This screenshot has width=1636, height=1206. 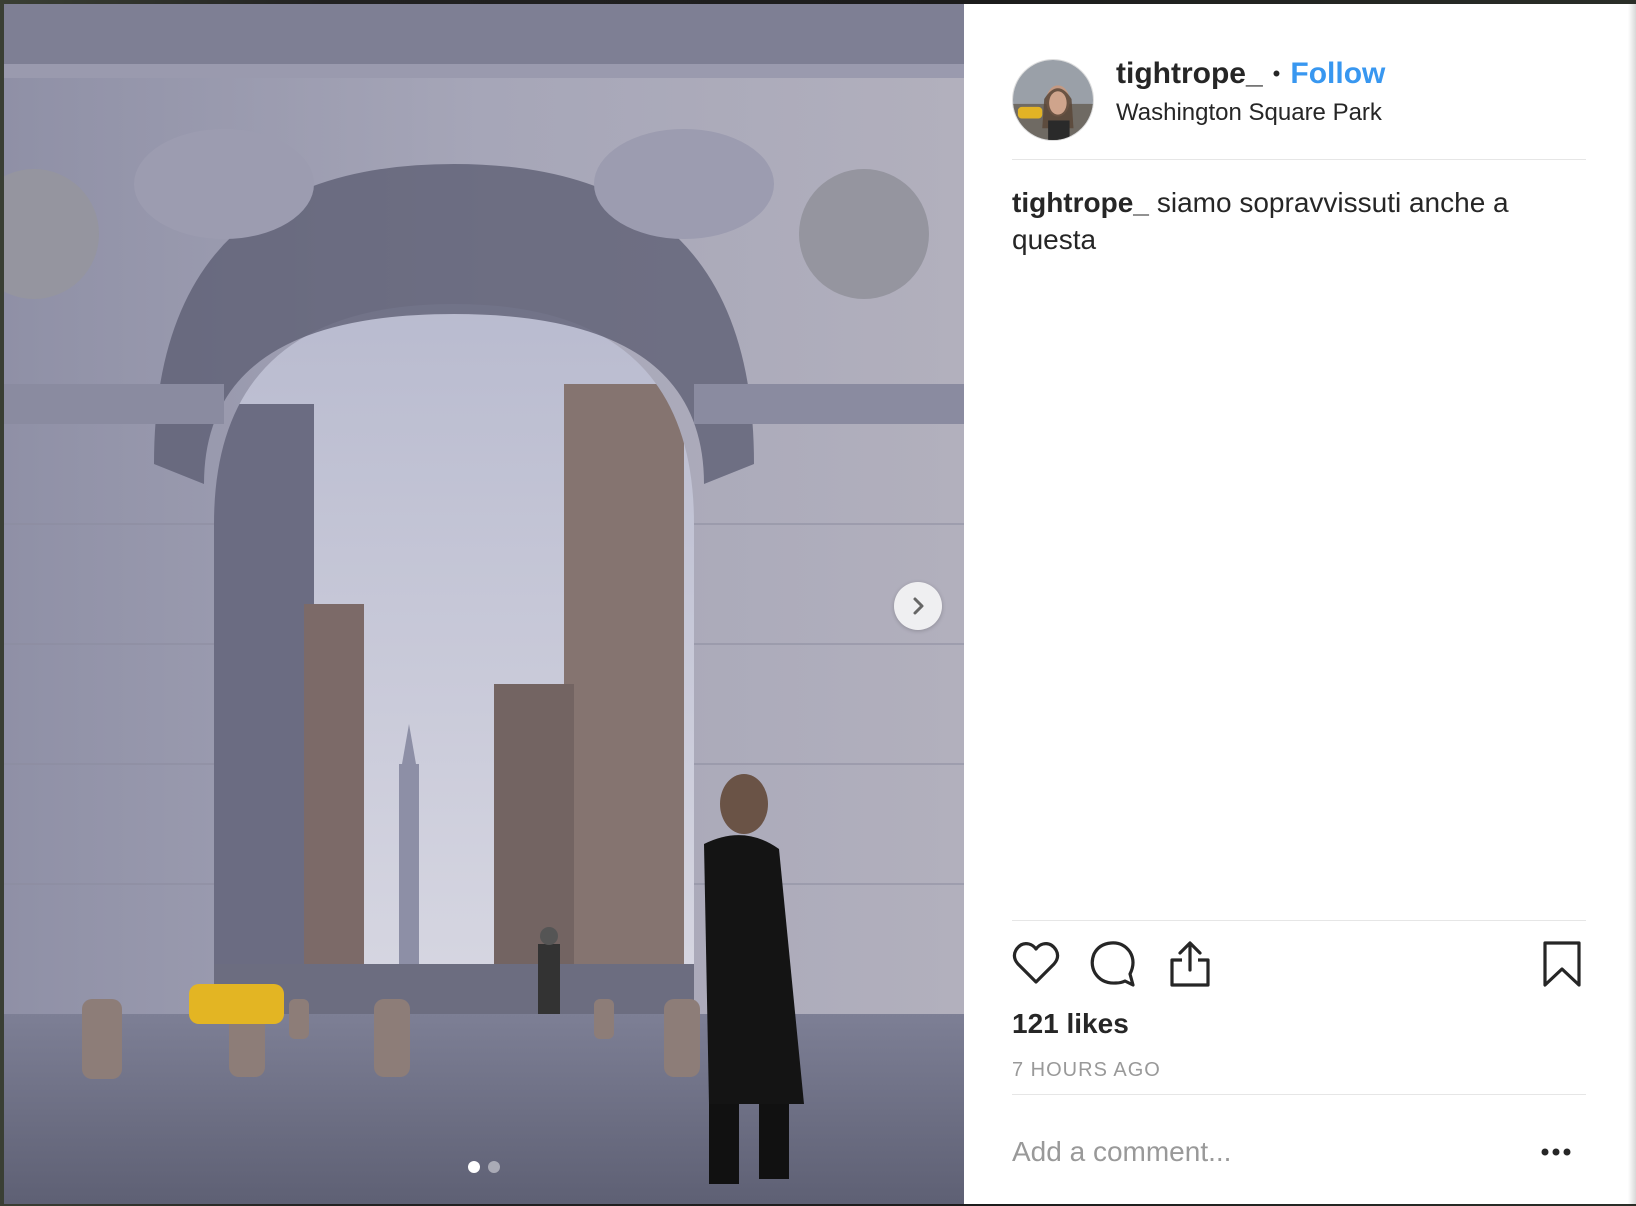 I want to click on more-options-button, so click(x=1556, y=1153).